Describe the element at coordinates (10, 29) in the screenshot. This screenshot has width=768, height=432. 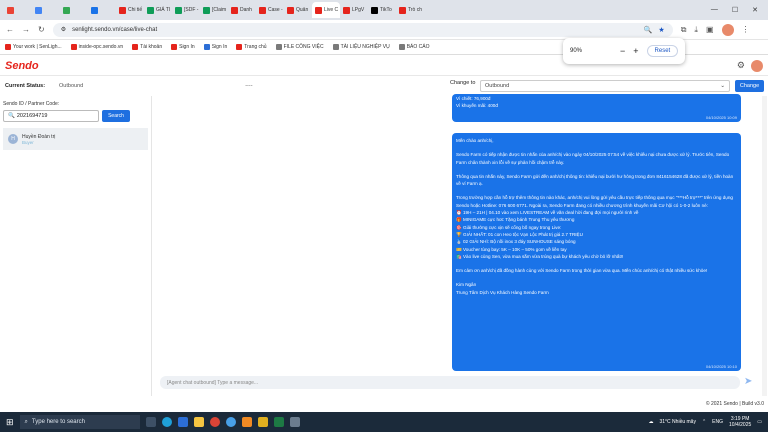
I see `back-icon: ←` at that location.